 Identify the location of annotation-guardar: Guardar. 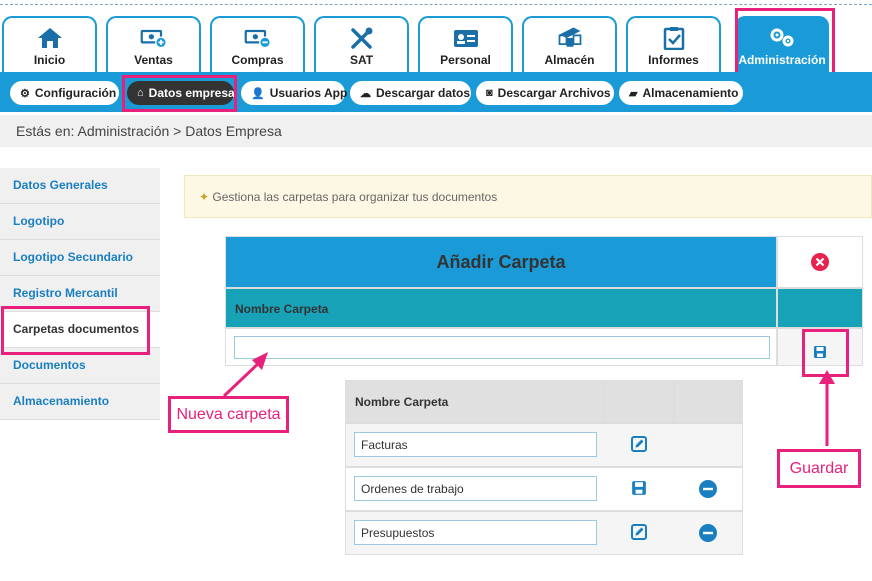
(819, 468).